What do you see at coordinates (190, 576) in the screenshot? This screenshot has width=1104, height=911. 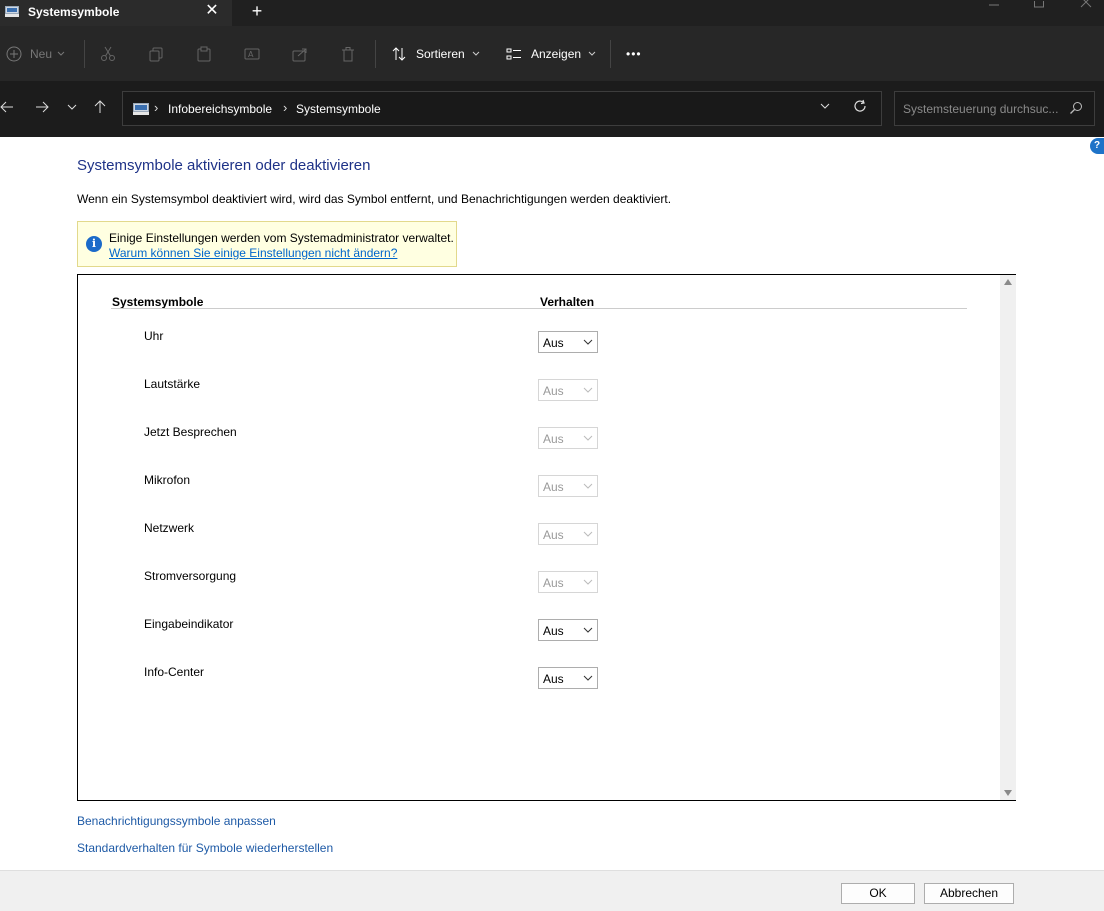 I see `row-label-stromversorgung: Stromversorgung` at bounding box center [190, 576].